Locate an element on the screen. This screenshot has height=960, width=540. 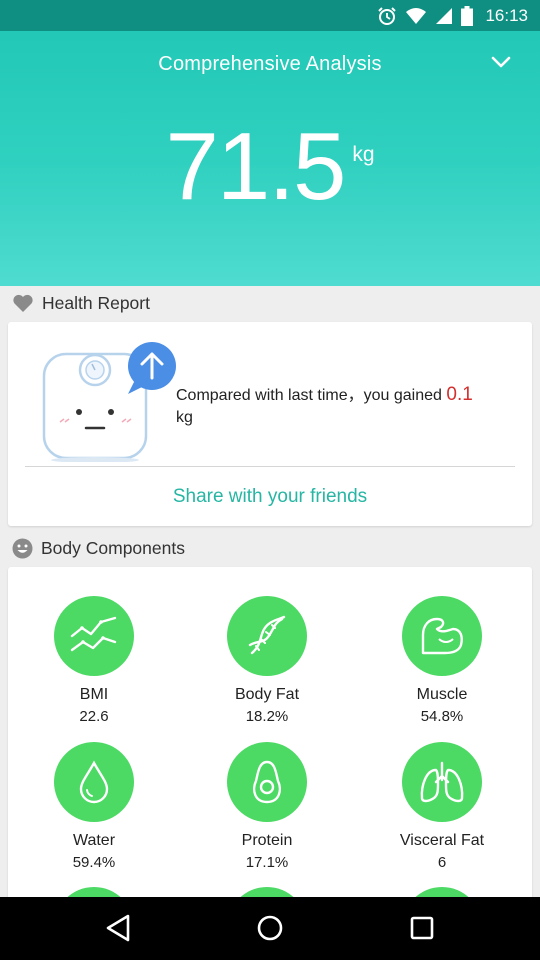
wifi-icon is located at coordinates (416, 16).